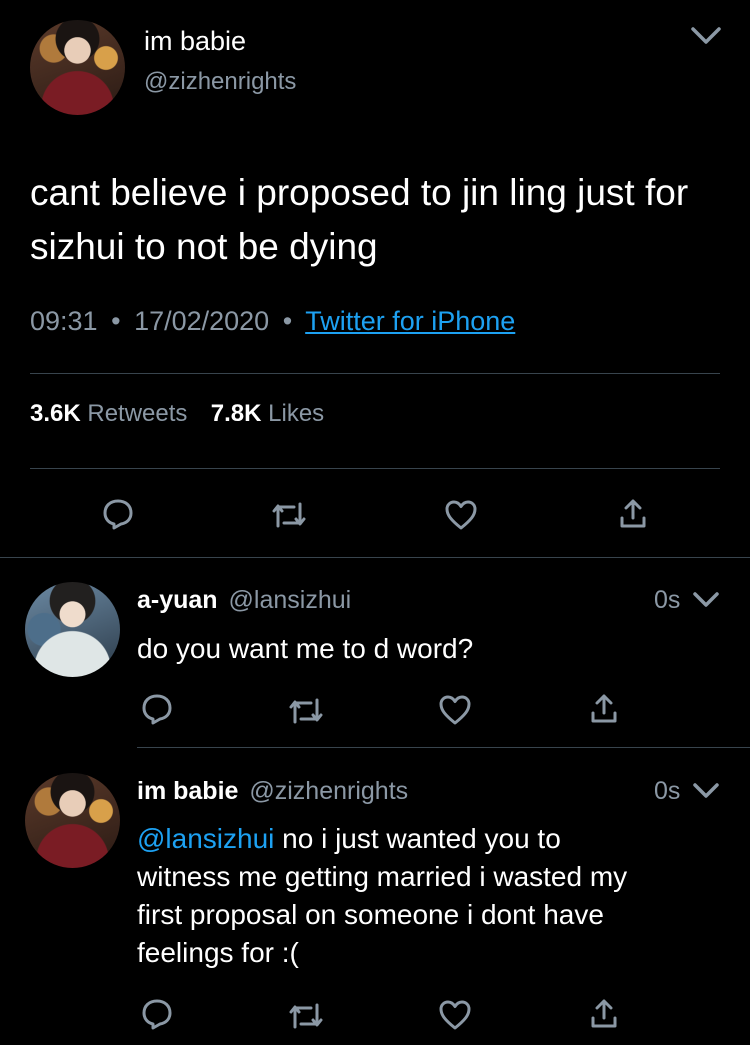  What do you see at coordinates (417, 838) in the screenshot?
I see `reply-text-segment: no i just wanted you to` at bounding box center [417, 838].